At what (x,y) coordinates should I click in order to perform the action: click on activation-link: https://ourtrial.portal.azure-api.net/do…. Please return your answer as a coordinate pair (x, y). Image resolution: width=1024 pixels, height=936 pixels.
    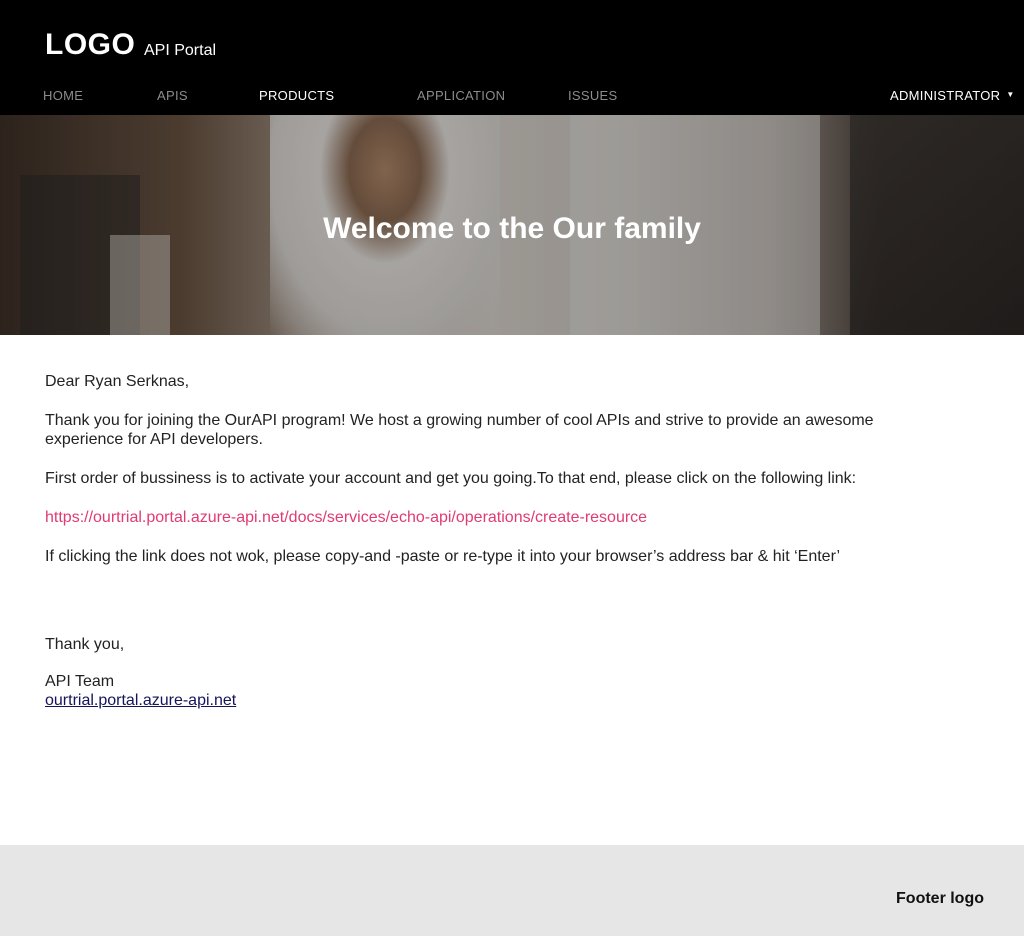
    Looking at the image, I should click on (346, 517).